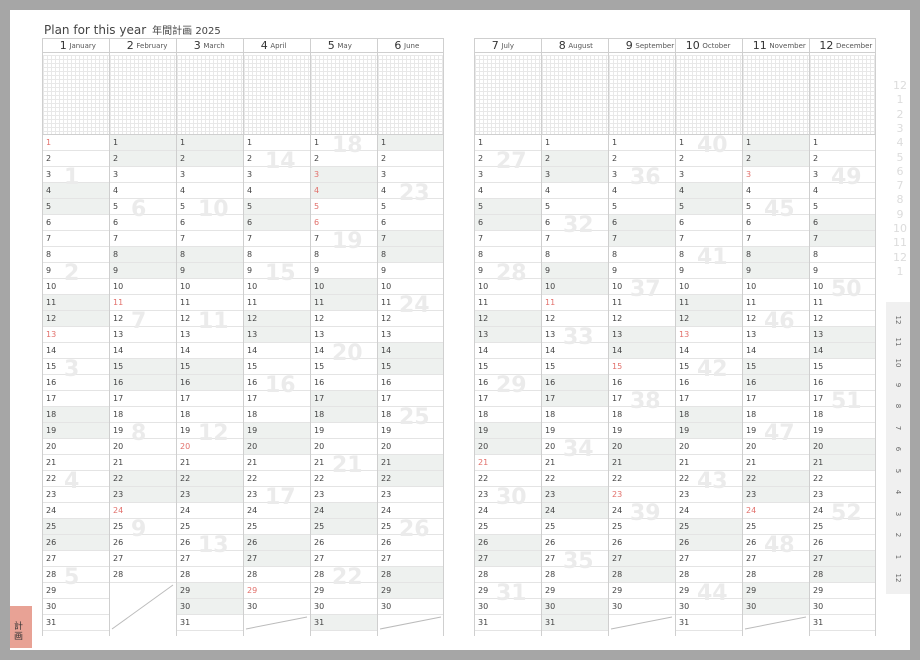 Image resolution: width=920 pixels, height=660 pixels. Describe the element at coordinates (898, 363) in the screenshot. I see `month-tab: 10` at that location.